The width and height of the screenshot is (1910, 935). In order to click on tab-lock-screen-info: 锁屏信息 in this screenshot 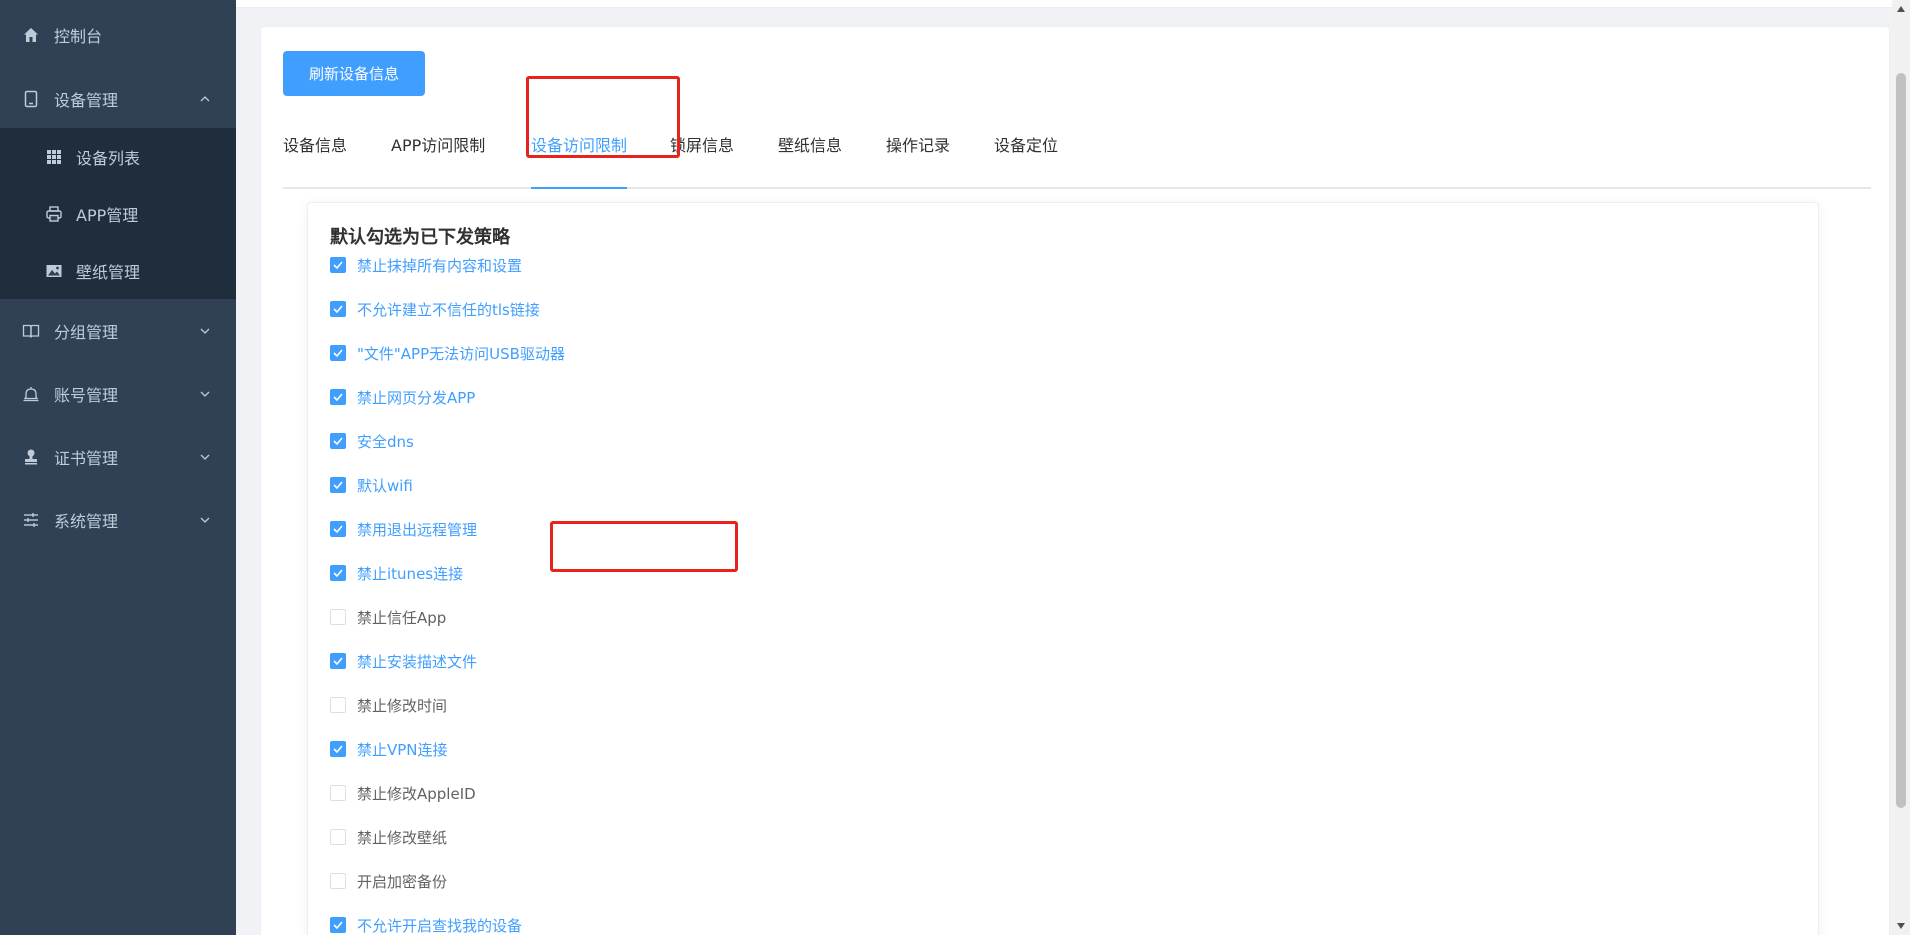, I will do `click(702, 156)`.